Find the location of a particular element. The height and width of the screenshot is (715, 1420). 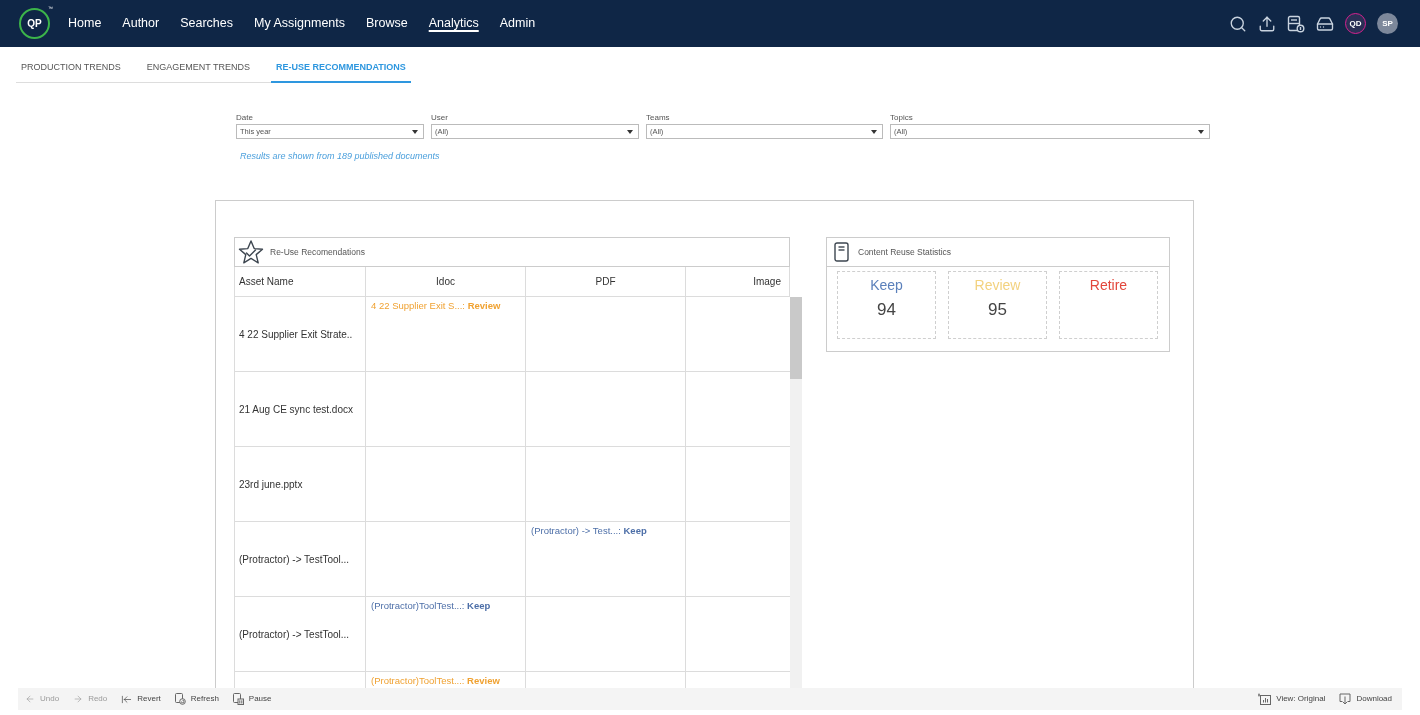

user-avatar: QD is located at coordinates (1355, 23).